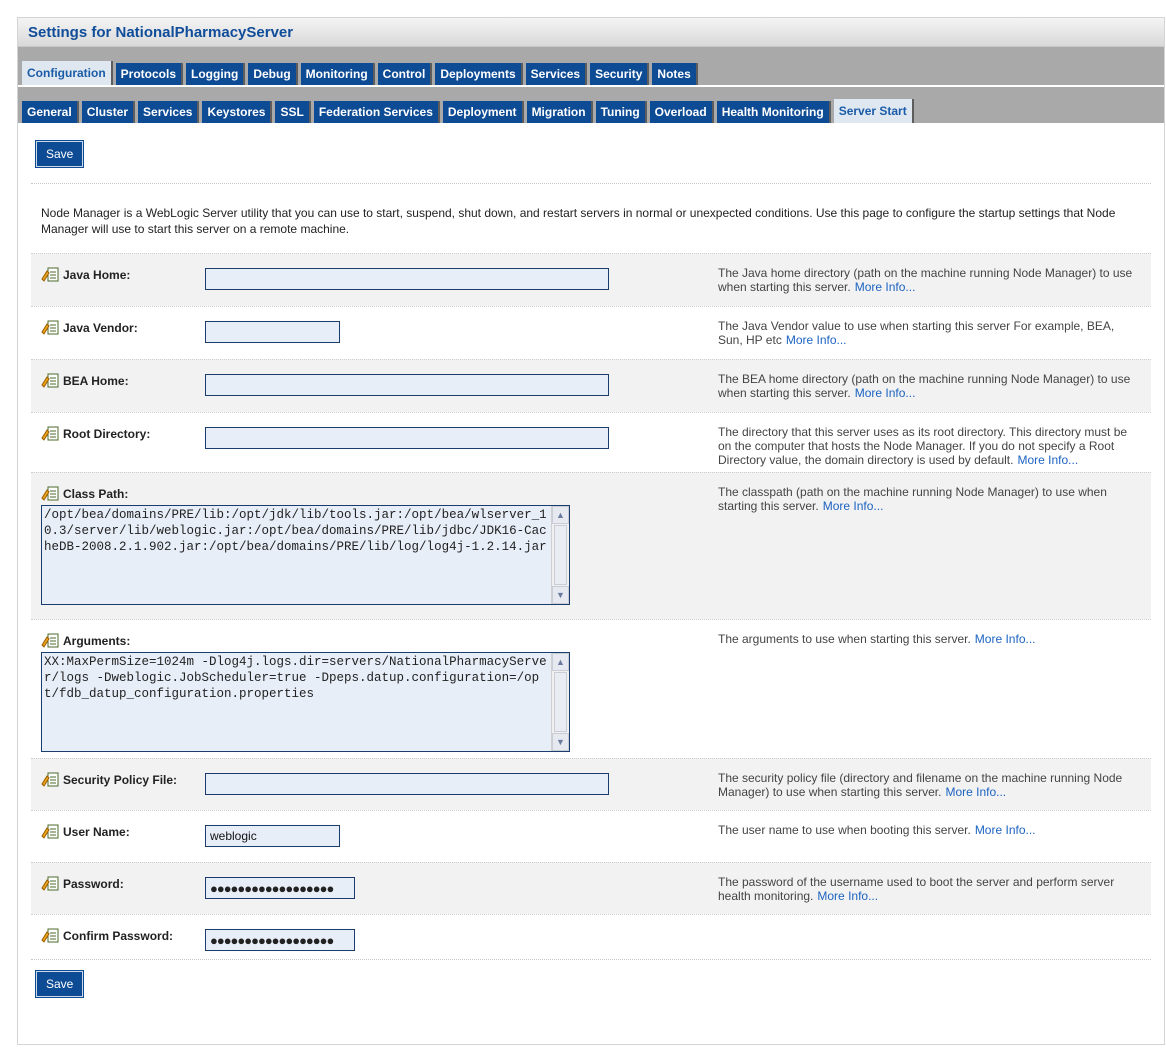 The image size is (1166, 1051). What do you see at coordinates (620, 74) in the screenshot?
I see `tab-security: Security` at bounding box center [620, 74].